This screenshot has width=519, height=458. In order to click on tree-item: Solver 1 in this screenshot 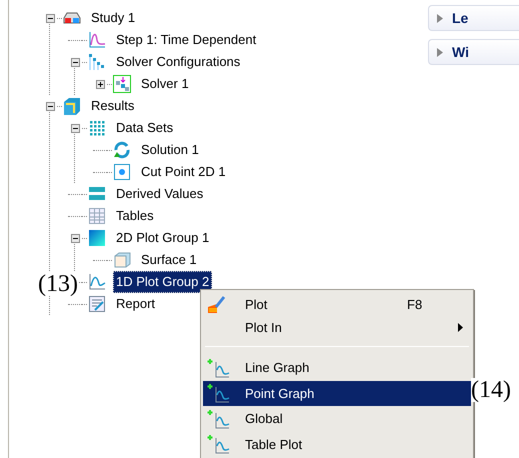, I will do `click(165, 84)`.